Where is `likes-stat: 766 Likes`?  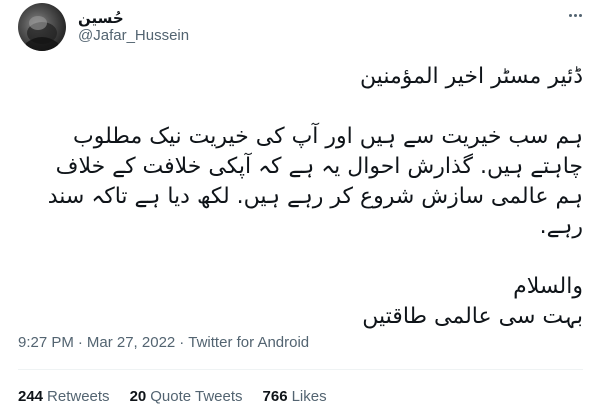
likes-stat: 766 Likes is located at coordinates (295, 396).